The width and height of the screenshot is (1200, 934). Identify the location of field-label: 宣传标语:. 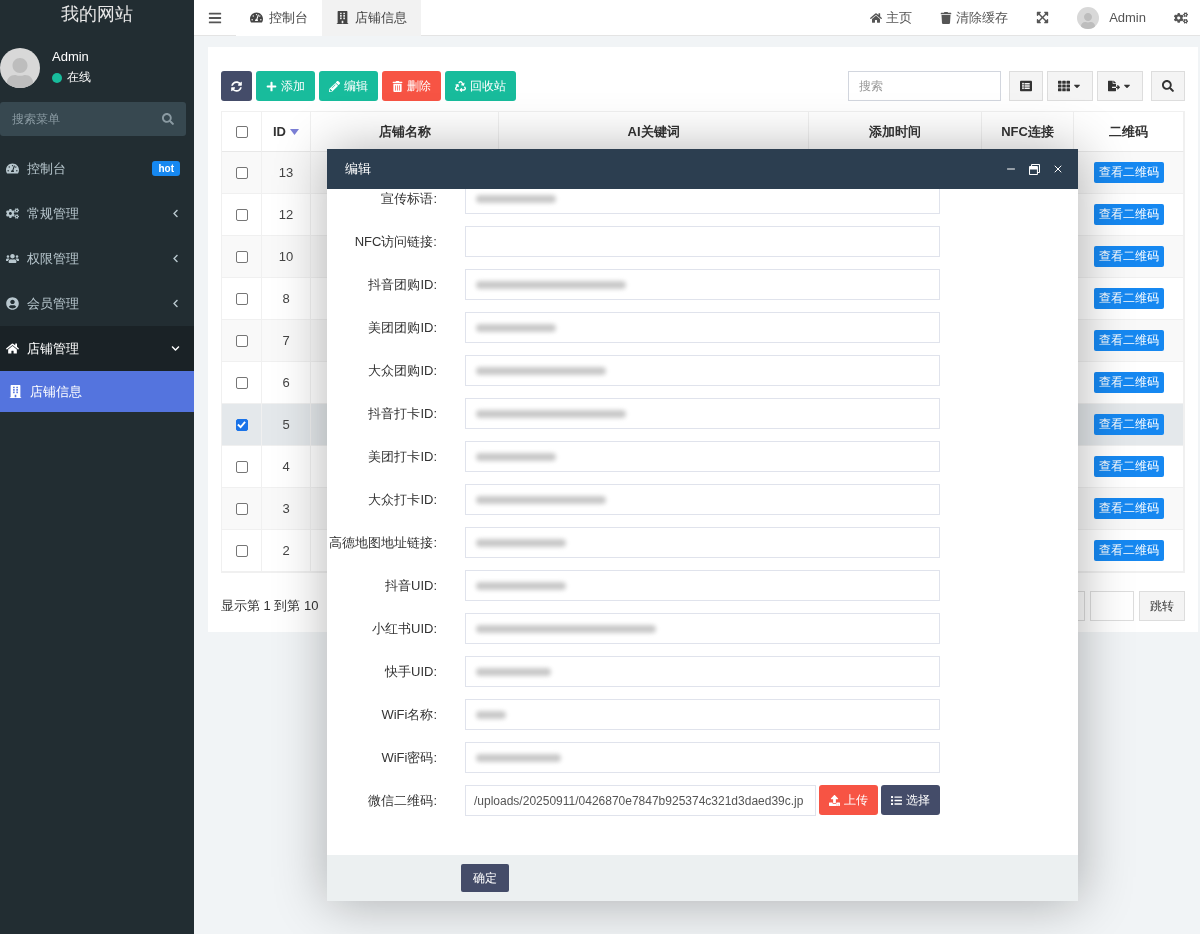
(408, 199).